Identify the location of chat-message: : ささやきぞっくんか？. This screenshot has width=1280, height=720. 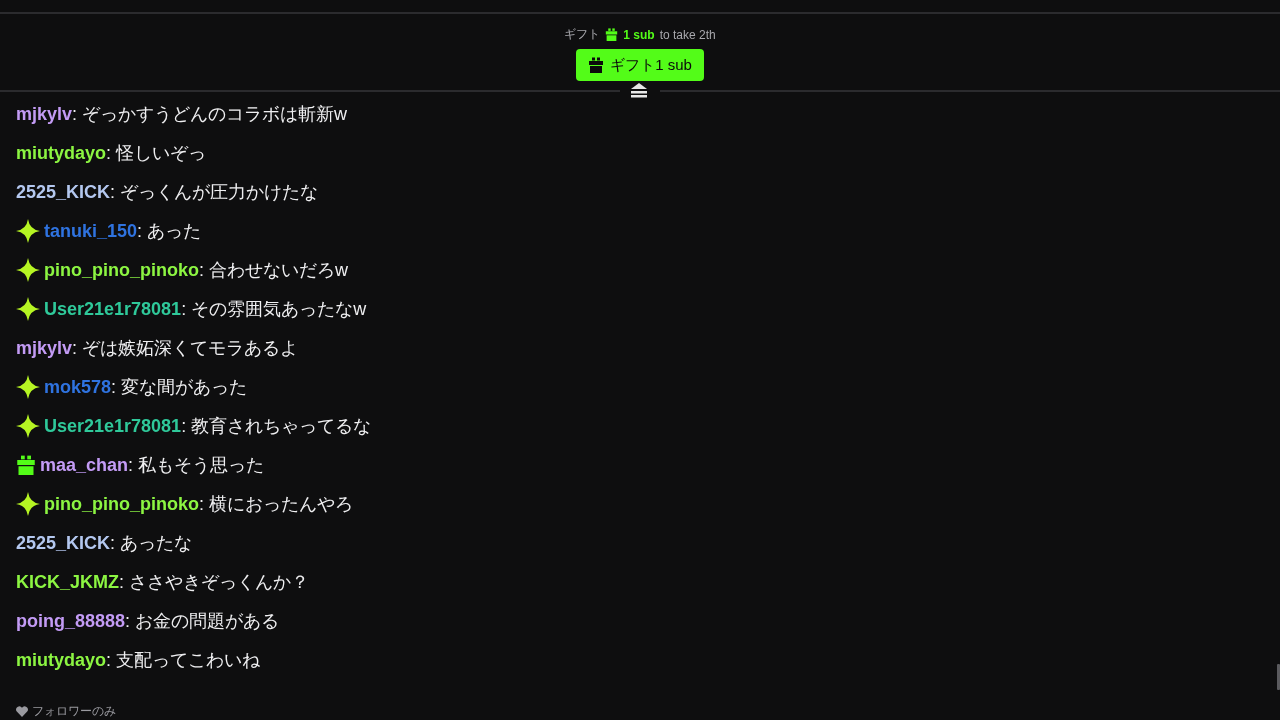
(214, 582).